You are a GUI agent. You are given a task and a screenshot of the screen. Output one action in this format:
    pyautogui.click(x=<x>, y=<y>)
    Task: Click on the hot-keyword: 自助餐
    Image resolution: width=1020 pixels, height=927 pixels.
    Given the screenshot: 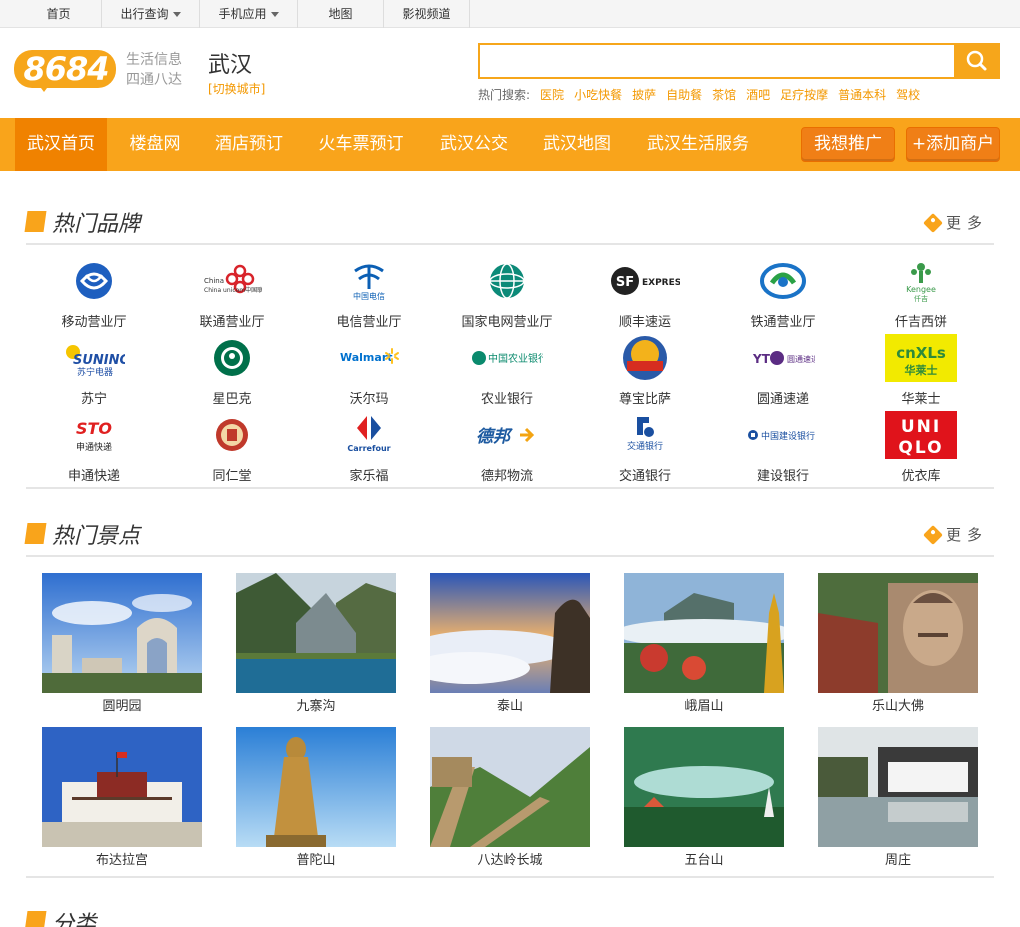 What is the action you would take?
    pyautogui.click(x=684, y=94)
    